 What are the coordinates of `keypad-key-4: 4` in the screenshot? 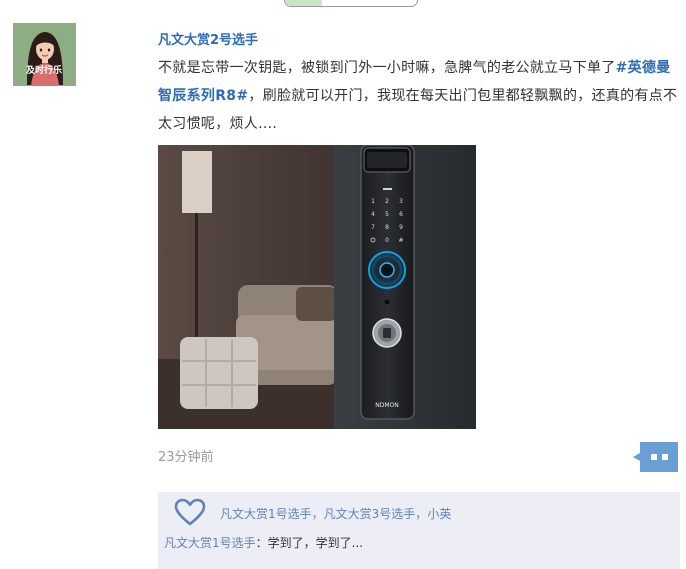 It's located at (373, 214).